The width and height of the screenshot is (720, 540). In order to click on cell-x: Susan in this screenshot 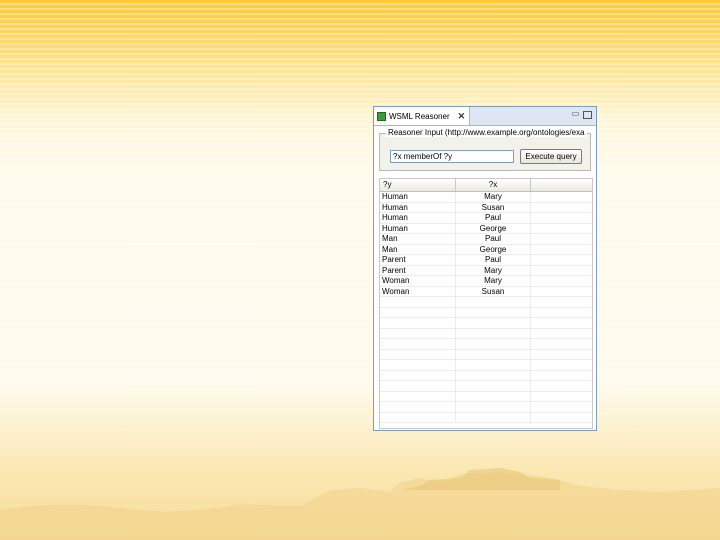, I will do `click(493, 207)`.